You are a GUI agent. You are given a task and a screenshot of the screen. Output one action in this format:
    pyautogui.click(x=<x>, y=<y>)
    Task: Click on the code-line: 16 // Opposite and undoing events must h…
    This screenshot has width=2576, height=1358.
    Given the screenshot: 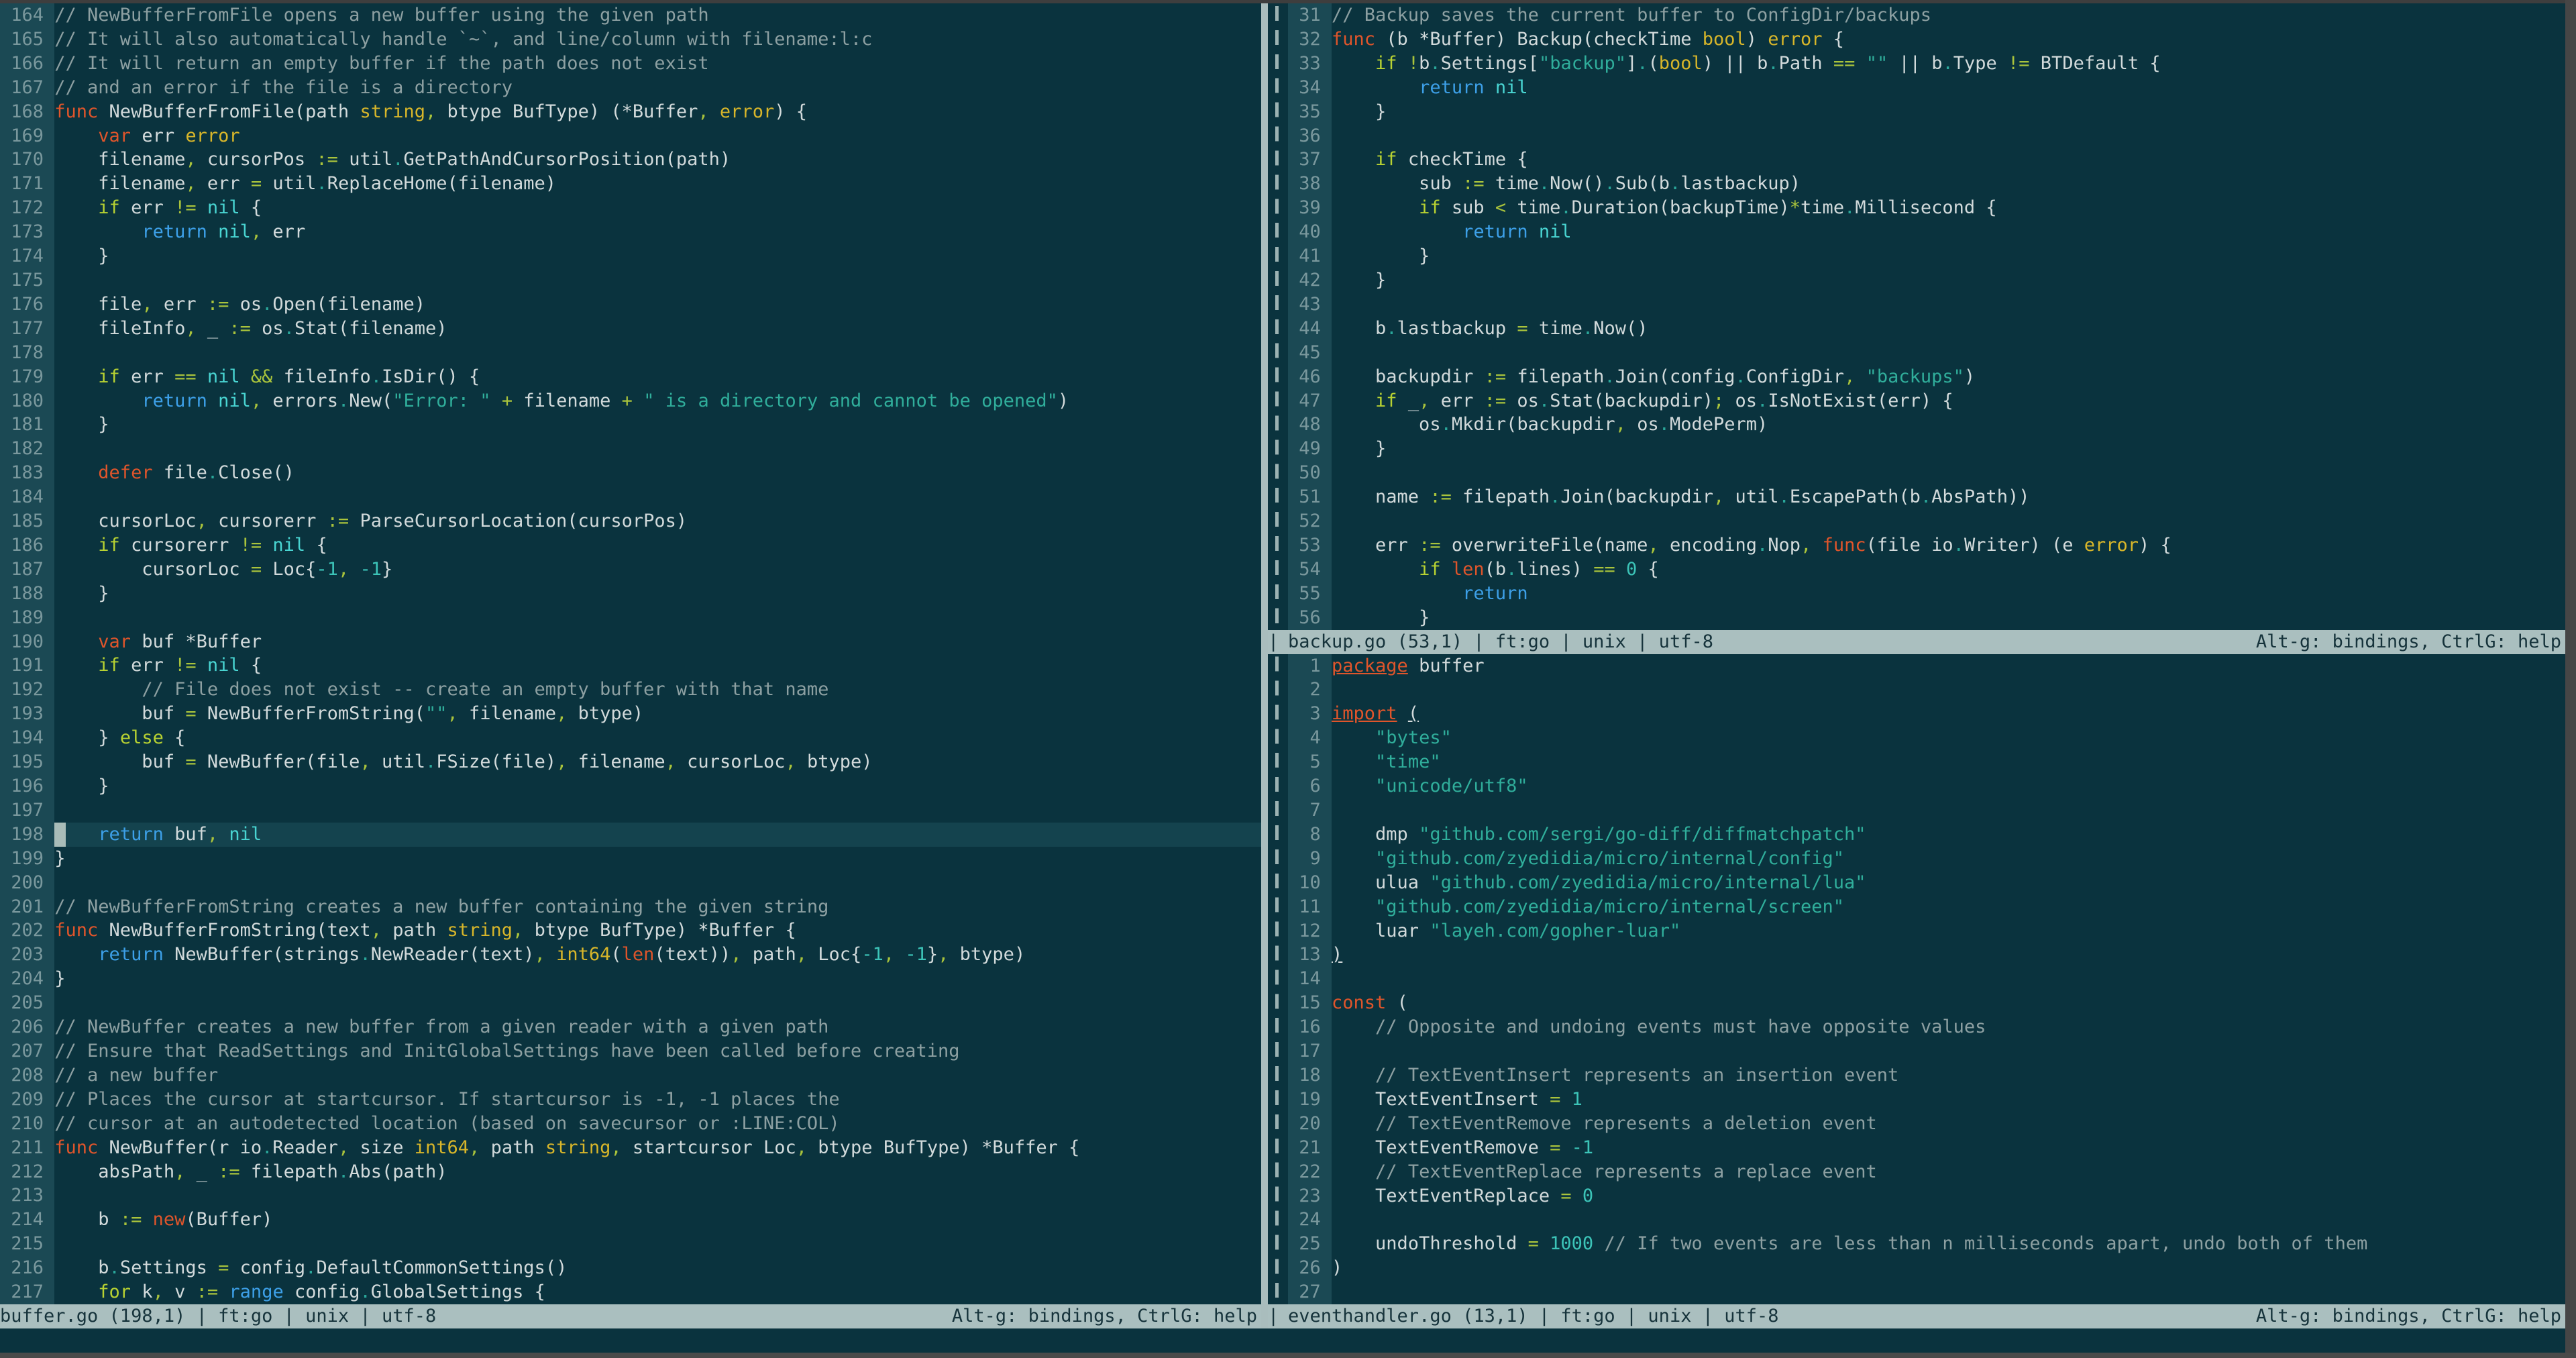 What is the action you would take?
    pyautogui.click(x=1926, y=1027)
    